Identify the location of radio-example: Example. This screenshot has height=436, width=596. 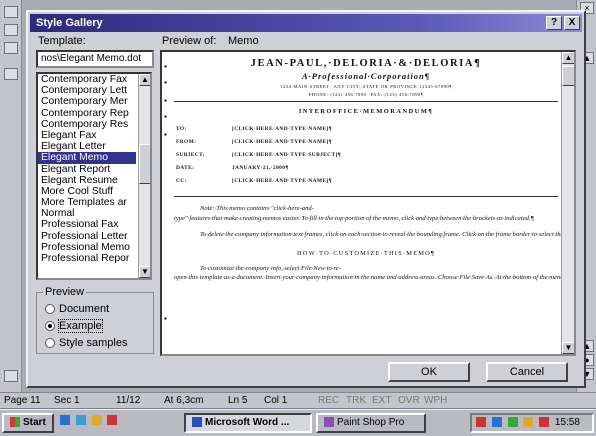
(74, 326).